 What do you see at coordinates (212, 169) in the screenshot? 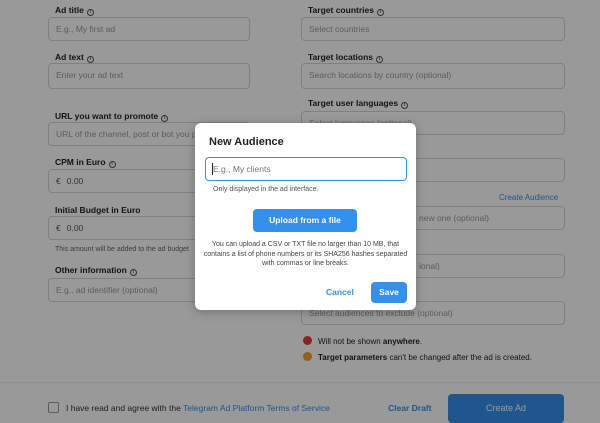
I see `text-caret` at bounding box center [212, 169].